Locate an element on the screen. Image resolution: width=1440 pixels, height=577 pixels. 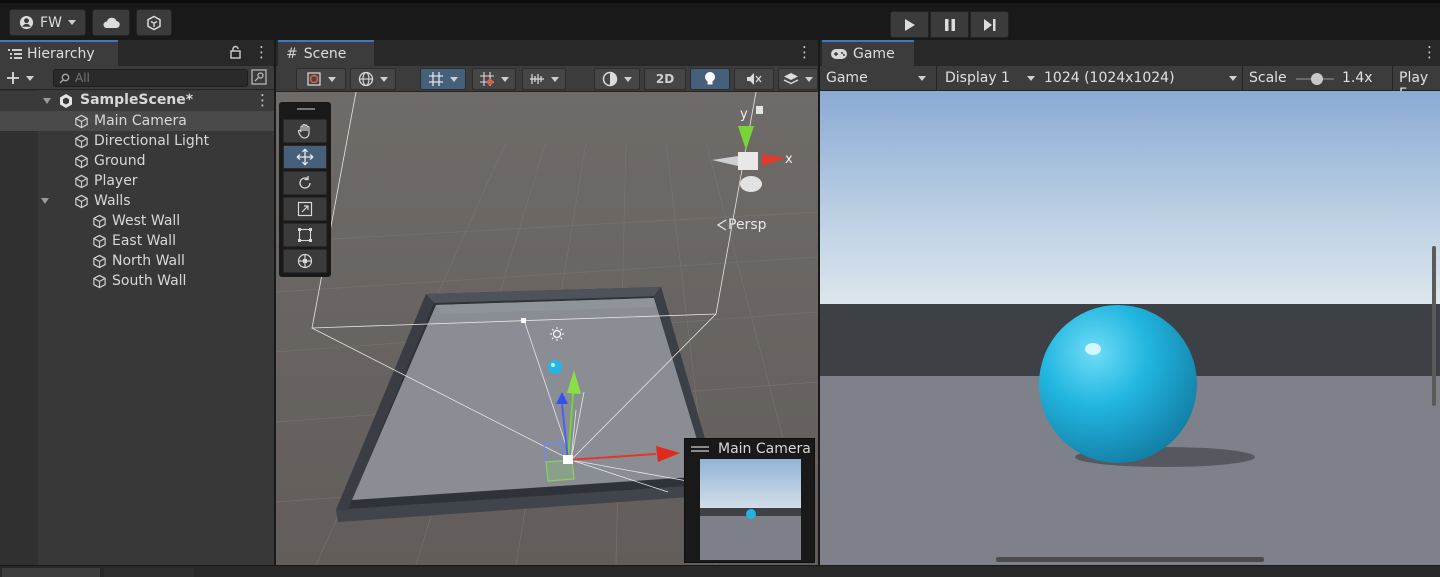
tree-item: Main Camera is located at coordinates (137, 121).